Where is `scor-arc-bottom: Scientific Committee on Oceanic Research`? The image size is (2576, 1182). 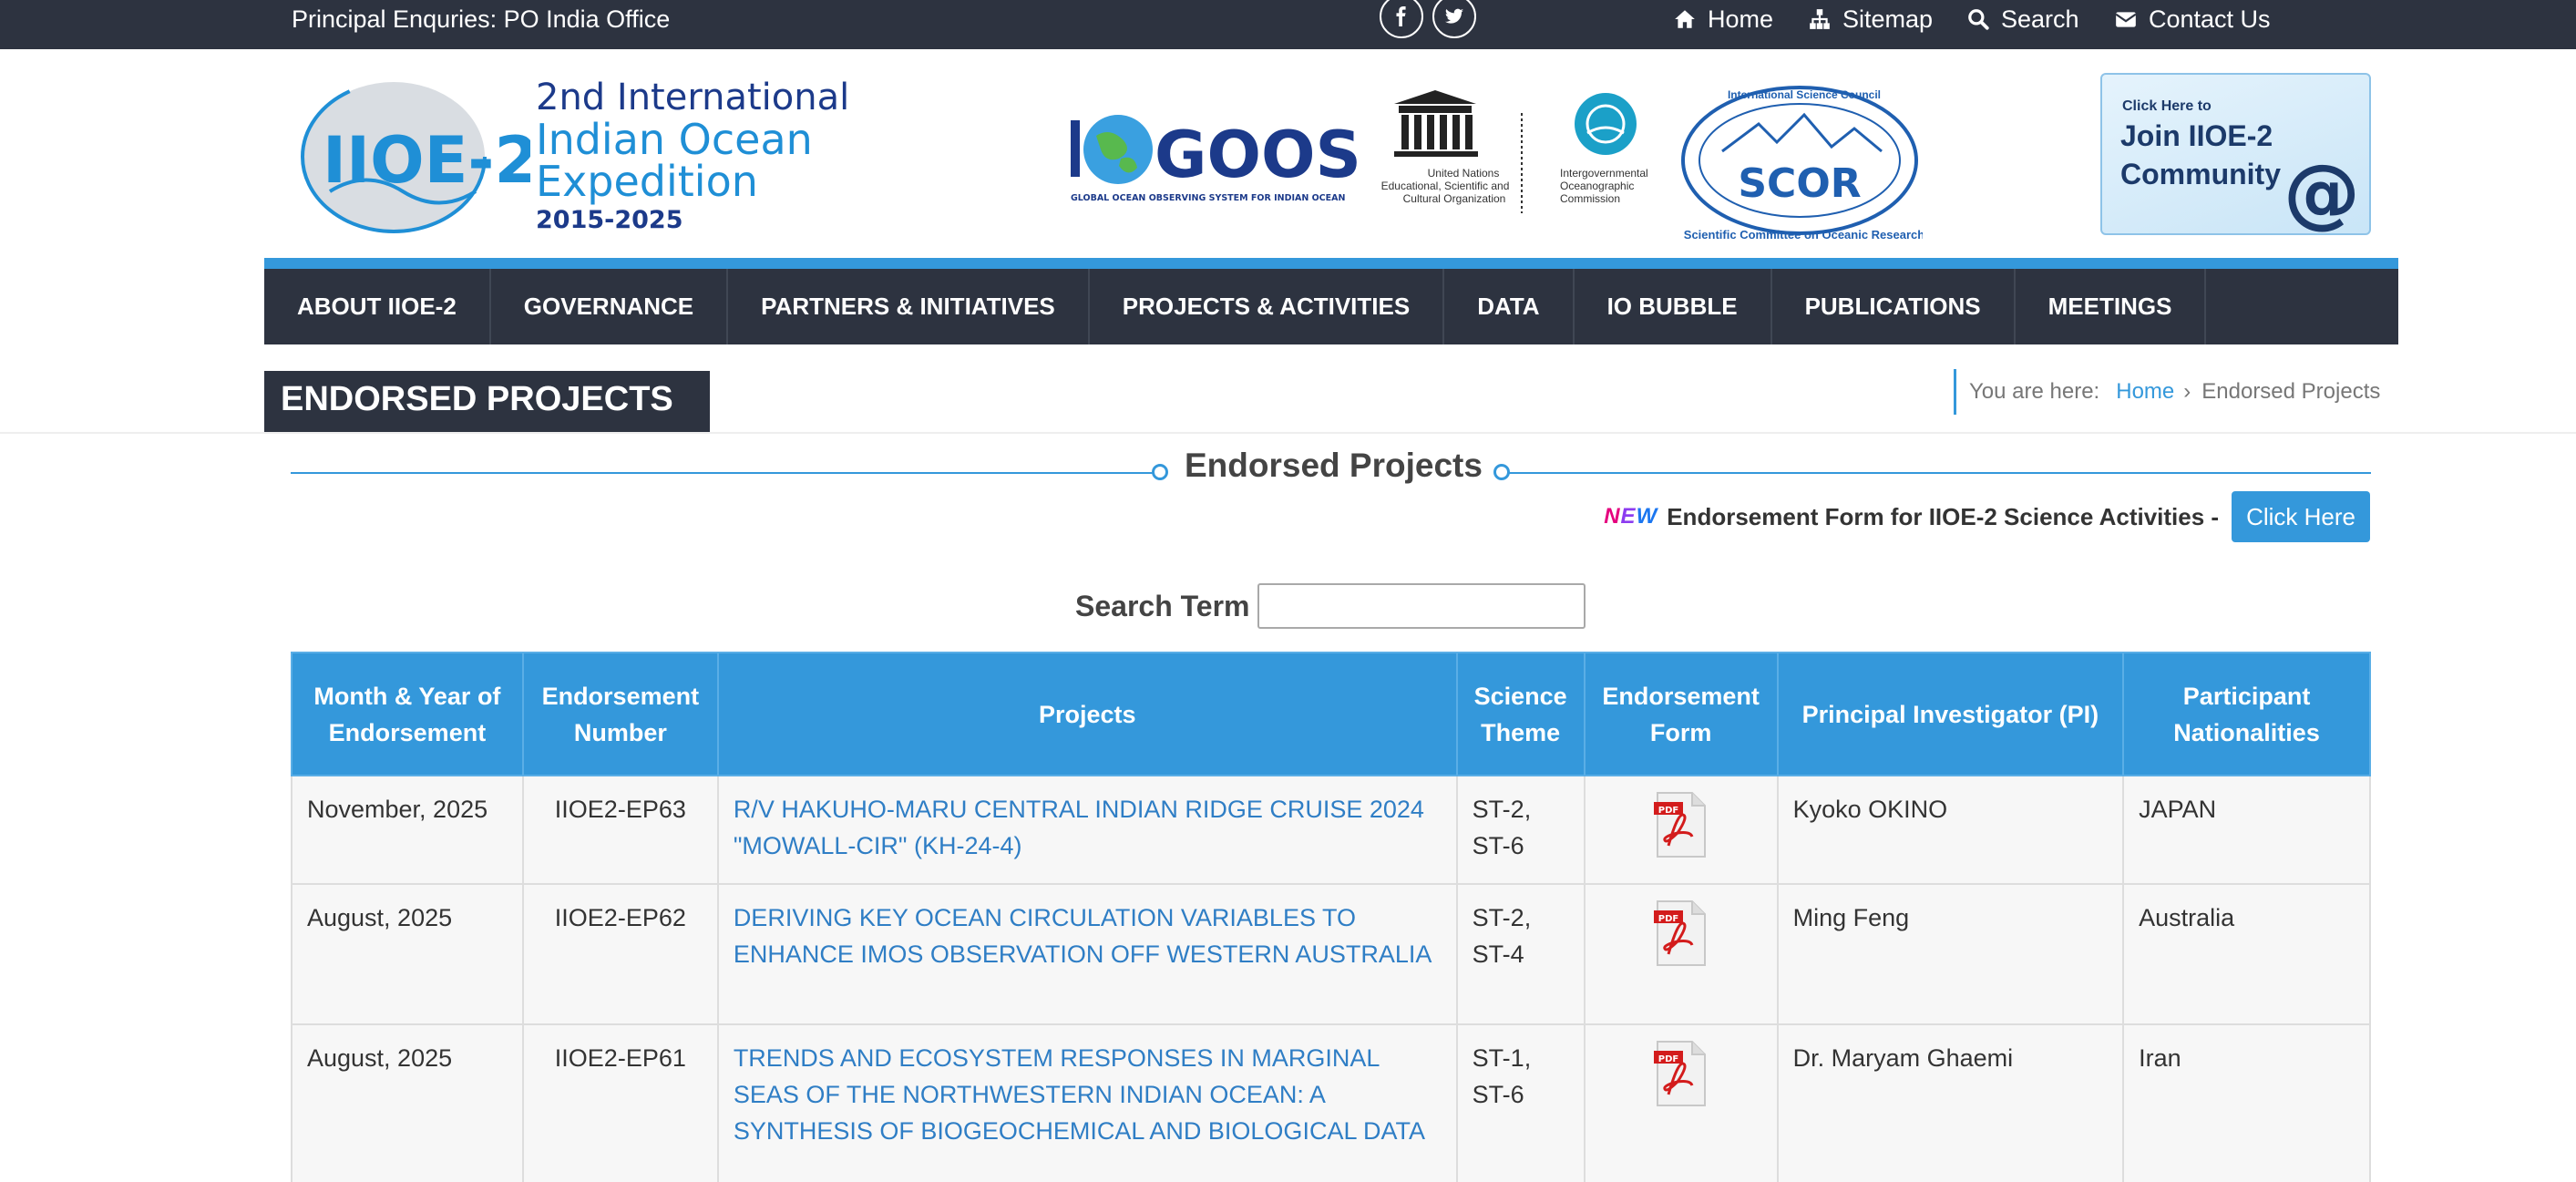 scor-arc-bottom: Scientific Committee on Oceanic Research is located at coordinates (1804, 235).